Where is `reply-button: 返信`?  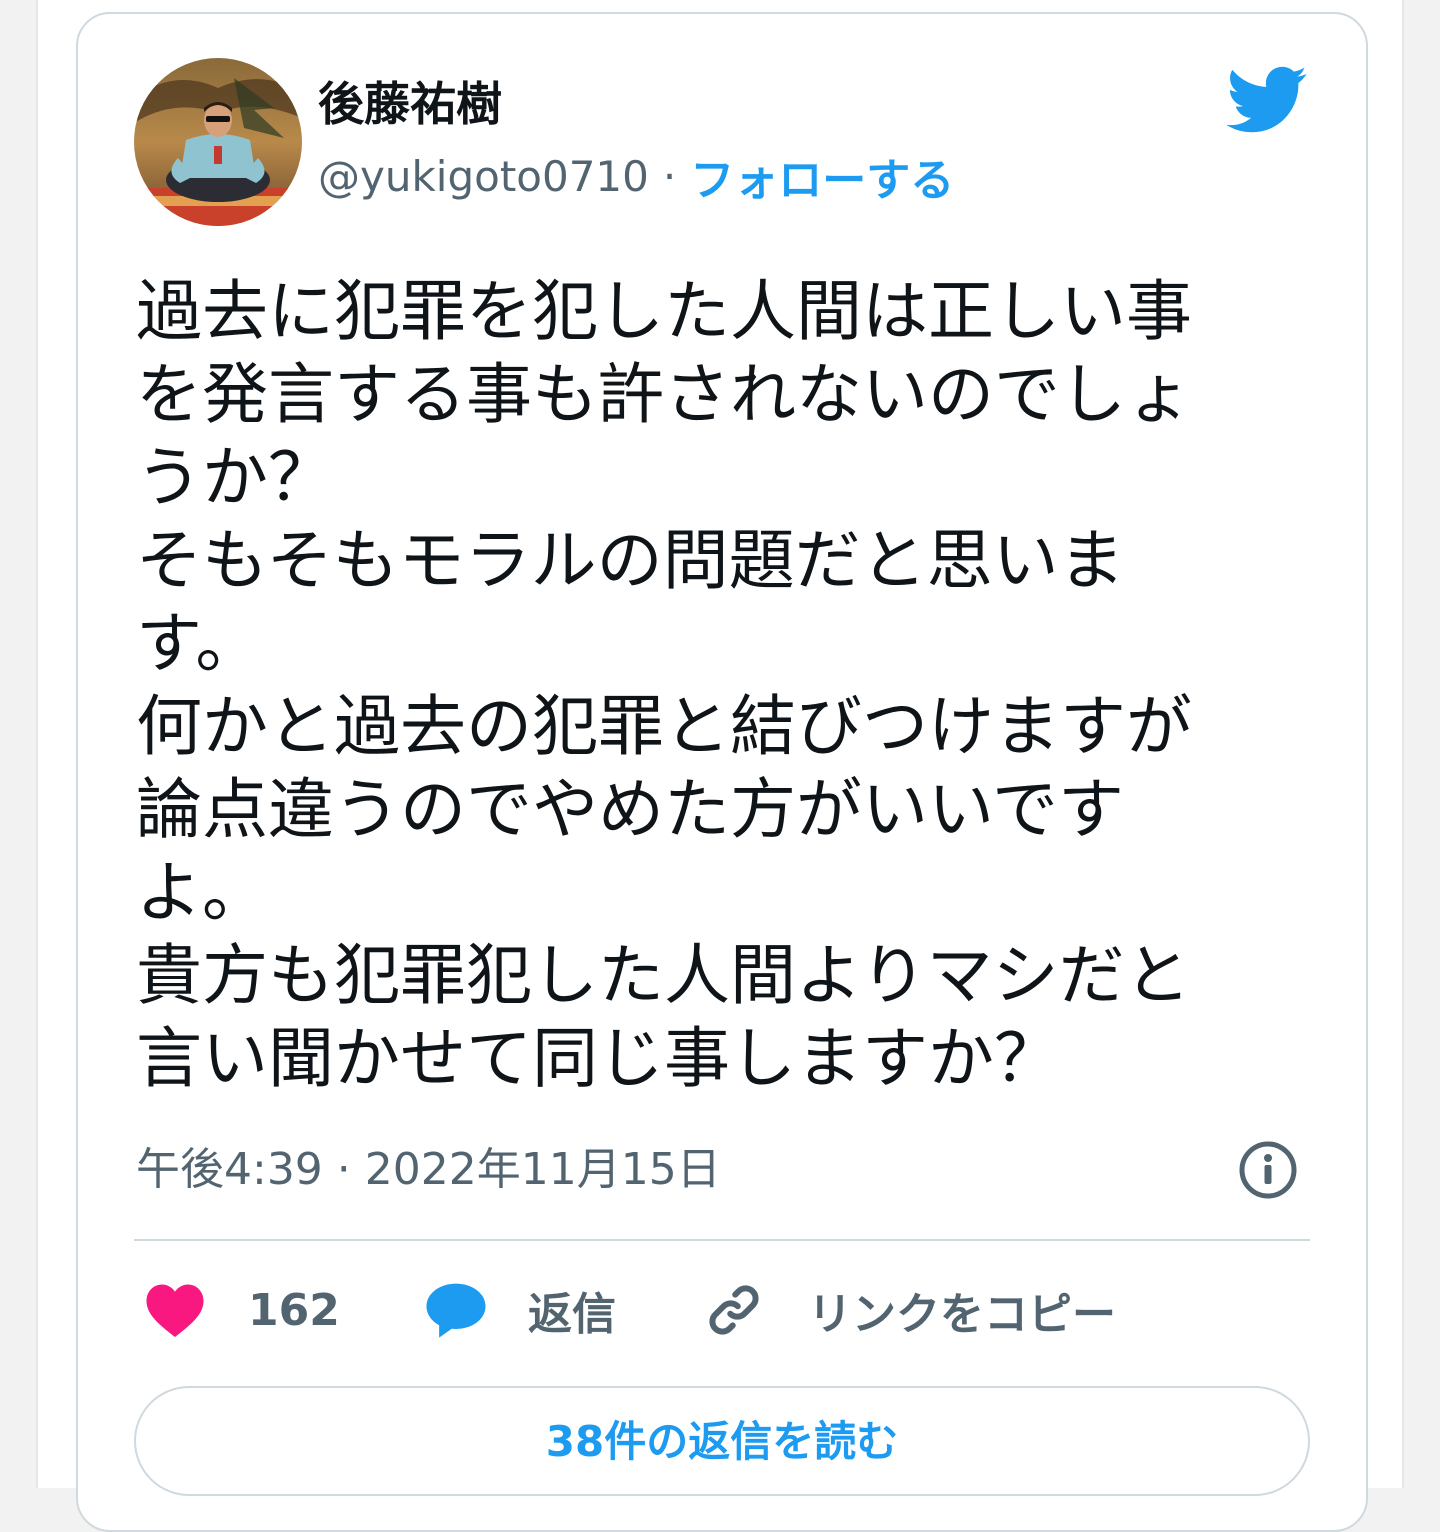 reply-button: 返信 is located at coordinates (520, 1310).